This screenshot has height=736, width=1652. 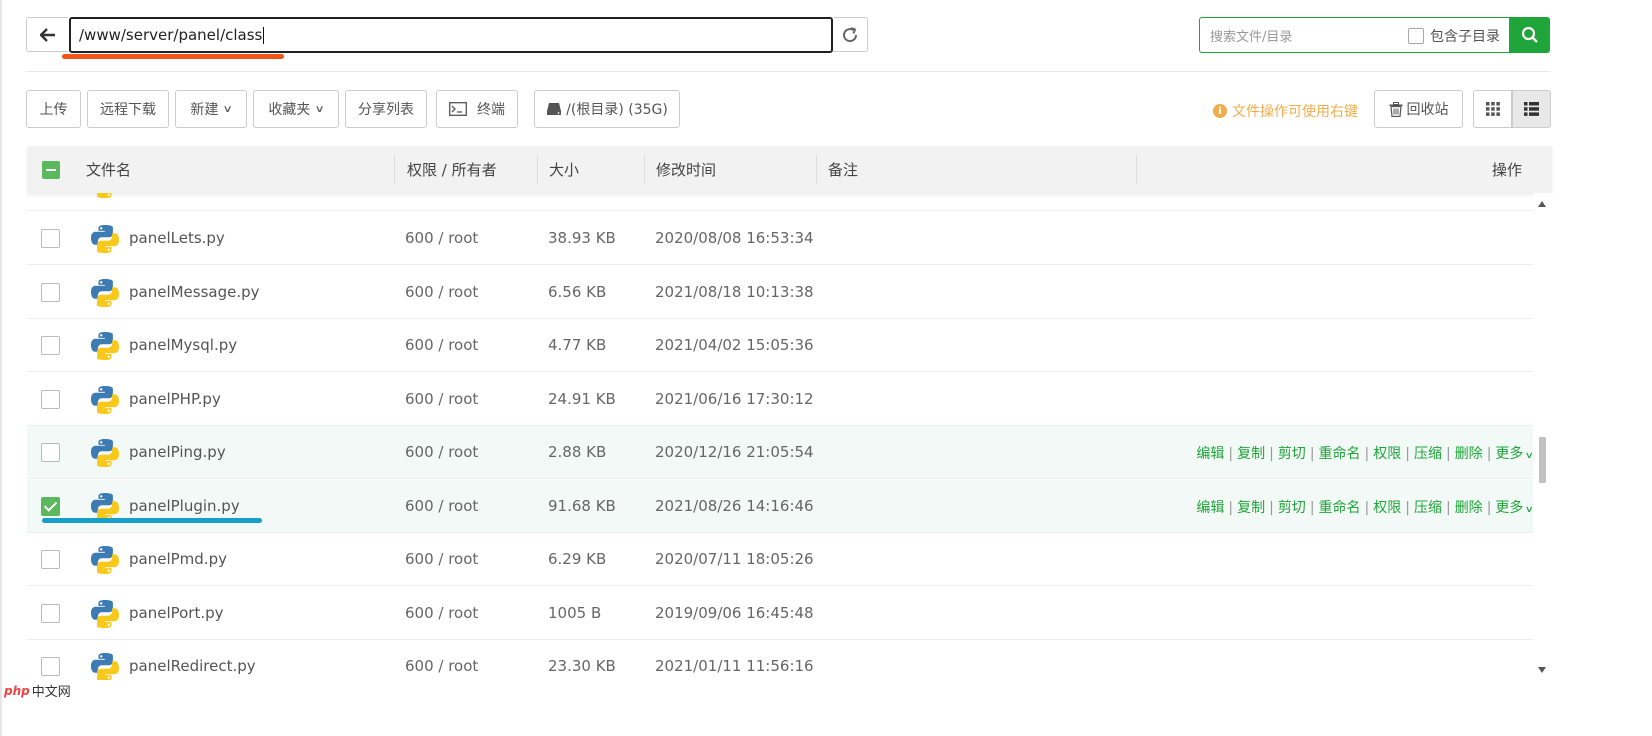 I want to click on file-name: panelPing.py, so click(x=177, y=452).